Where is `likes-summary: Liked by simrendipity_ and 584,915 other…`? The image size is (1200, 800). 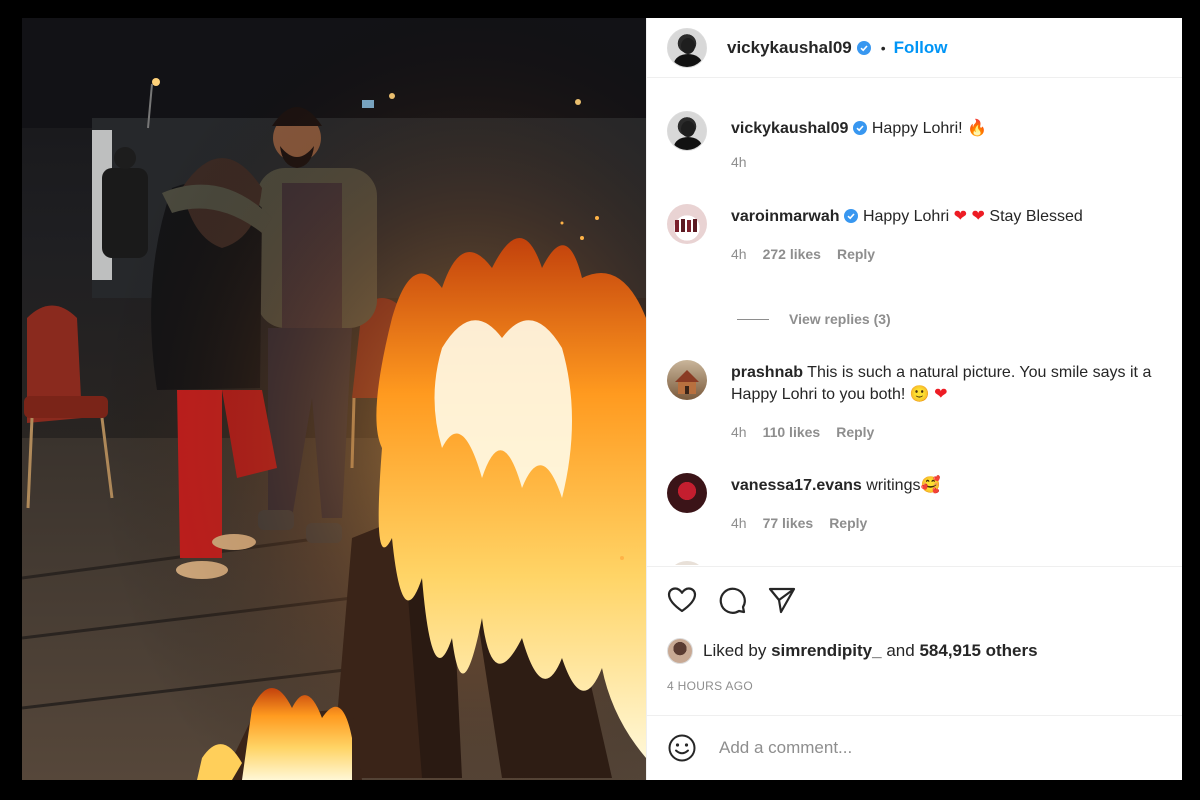
likes-summary: Liked by simrendipity_ and 584,915 other… is located at coordinates (852, 651).